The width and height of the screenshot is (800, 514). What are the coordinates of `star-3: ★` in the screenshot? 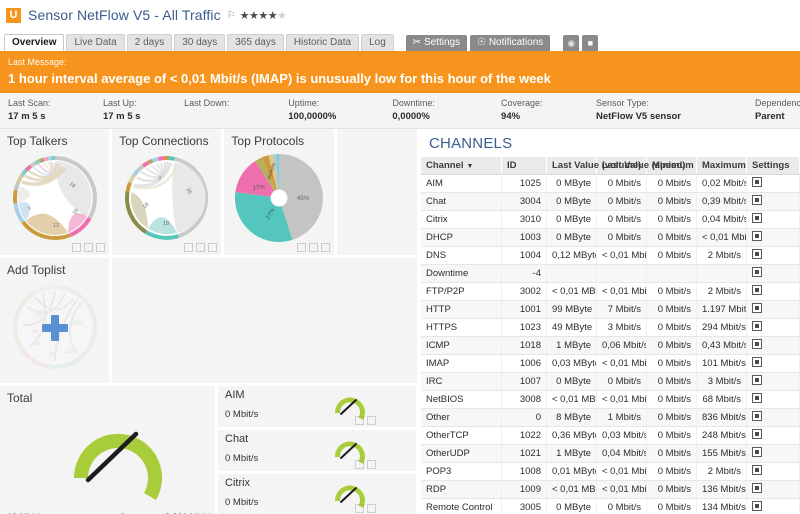 It's located at (263, 16).